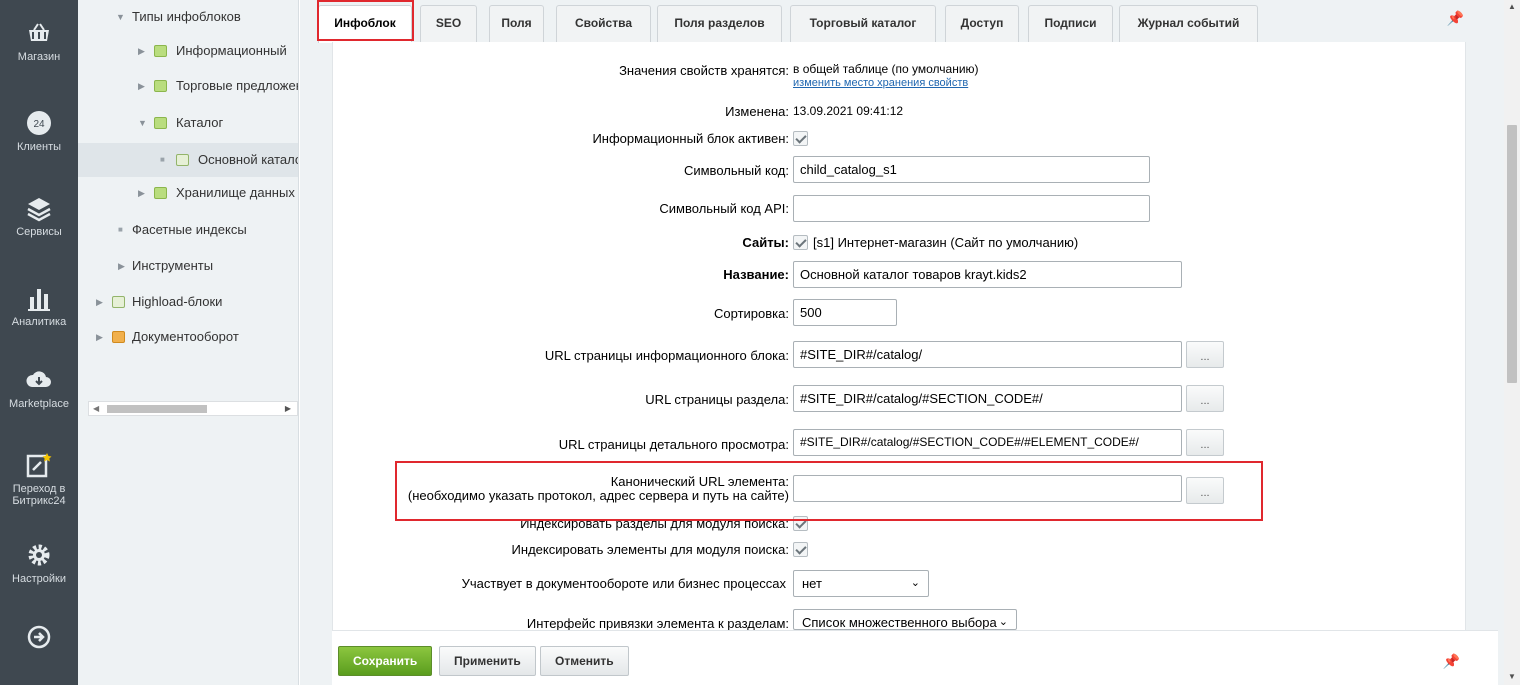  Describe the element at coordinates (39, 32) in the screenshot. I see `basket-icon` at that location.